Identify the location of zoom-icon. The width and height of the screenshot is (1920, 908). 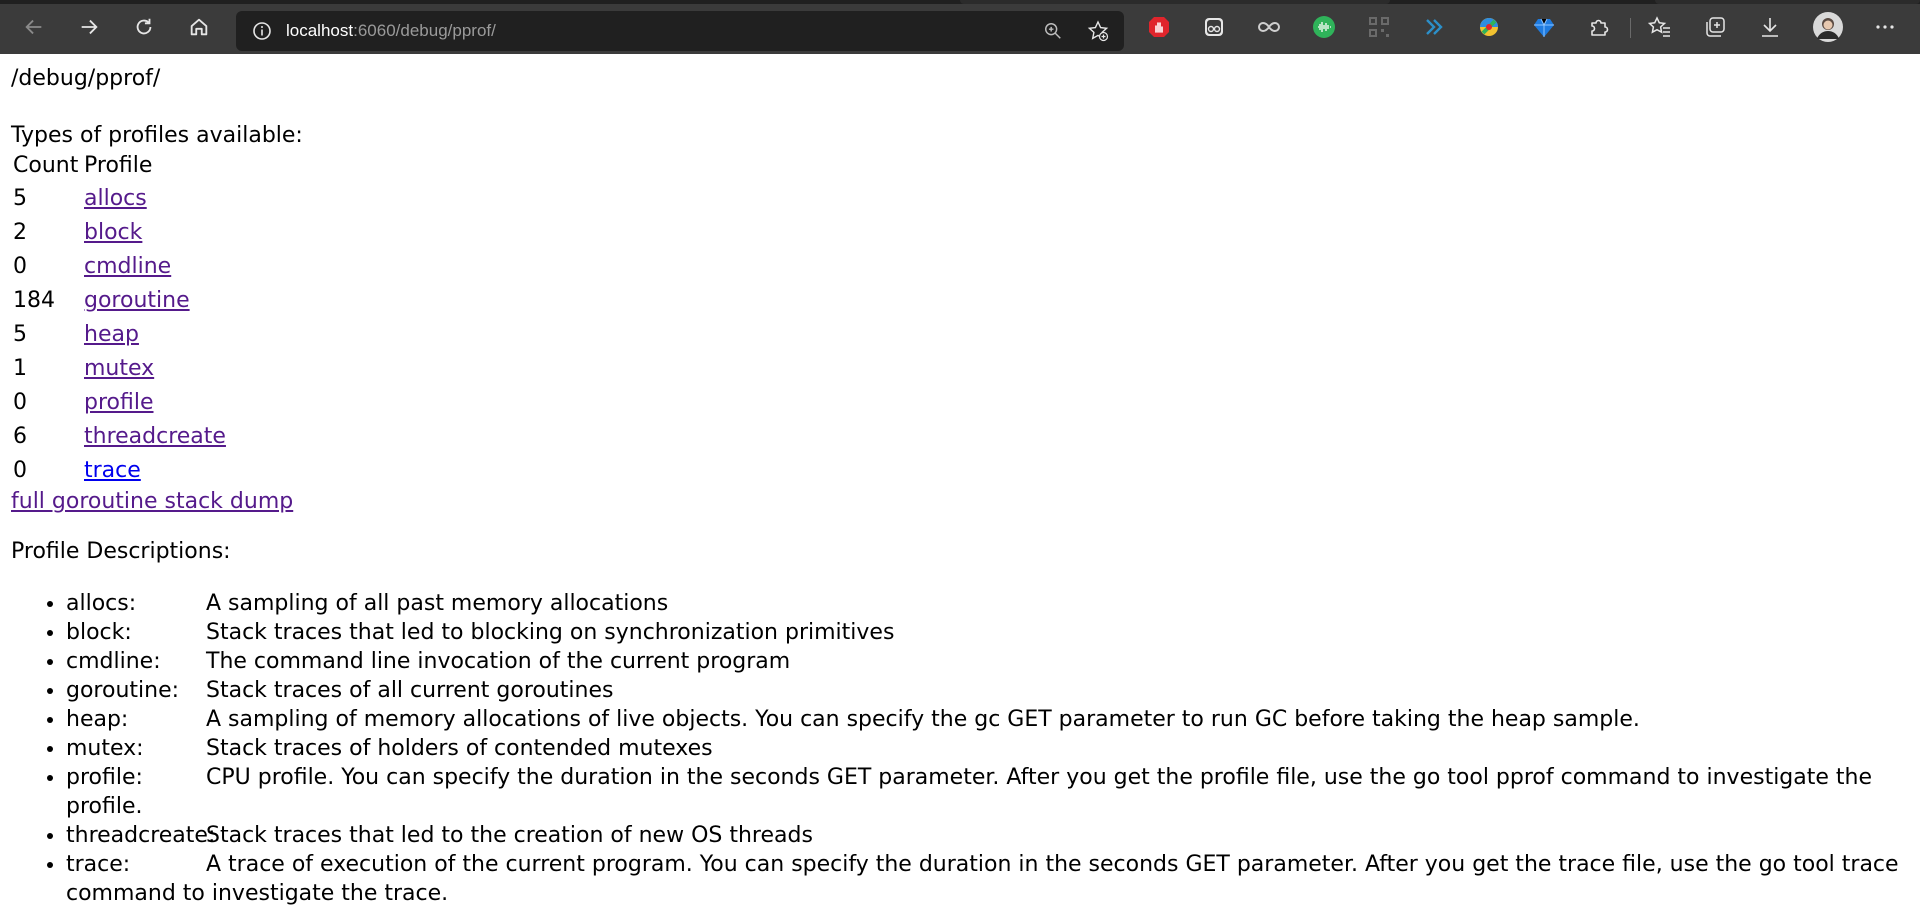
(1053, 31).